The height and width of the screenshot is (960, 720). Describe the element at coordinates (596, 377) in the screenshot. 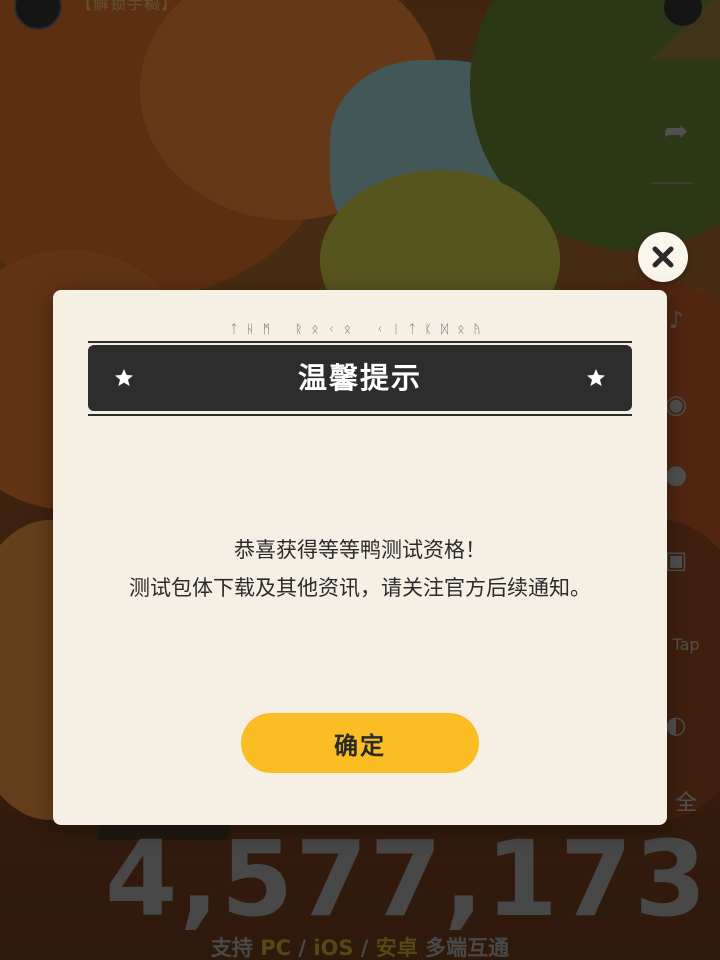

I see `star-icon` at that location.